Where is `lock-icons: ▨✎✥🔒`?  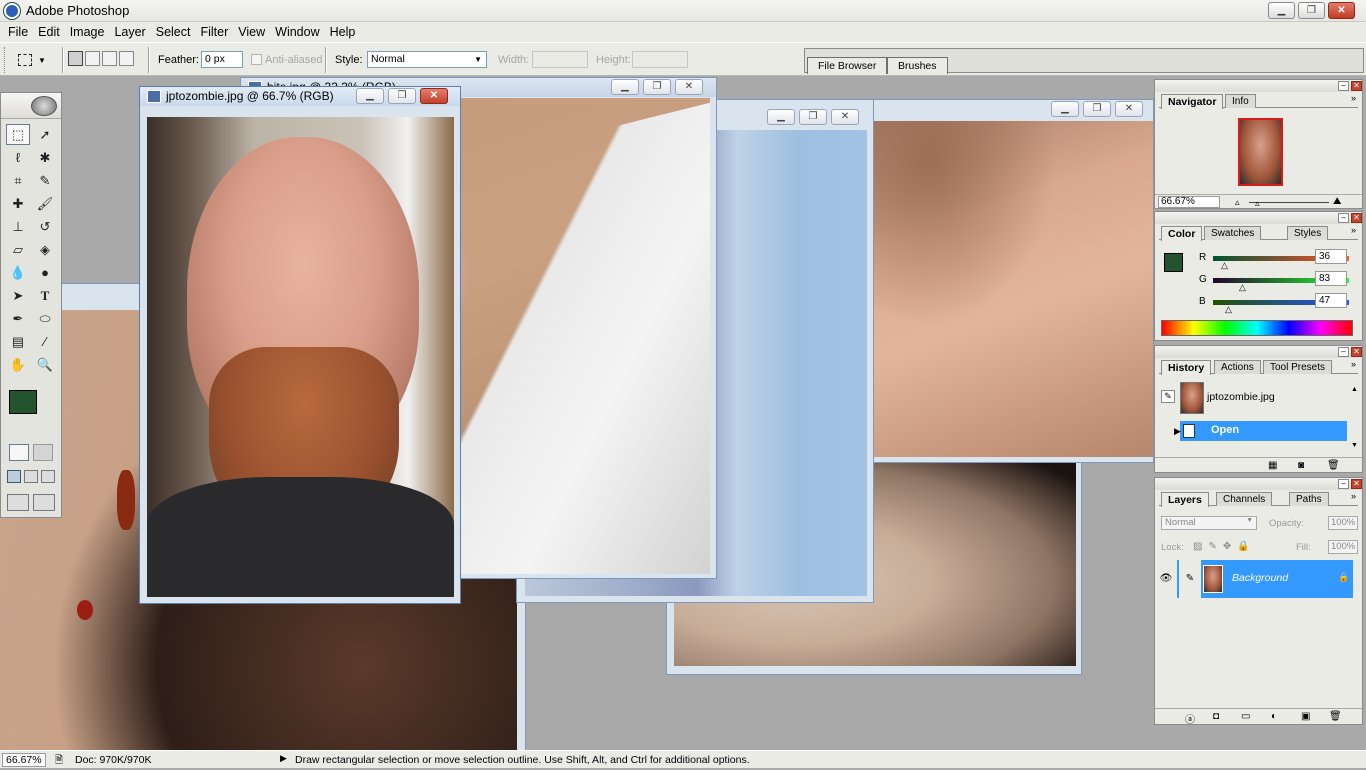 lock-icons: ▨✎✥🔒 is located at coordinates (1224, 546).